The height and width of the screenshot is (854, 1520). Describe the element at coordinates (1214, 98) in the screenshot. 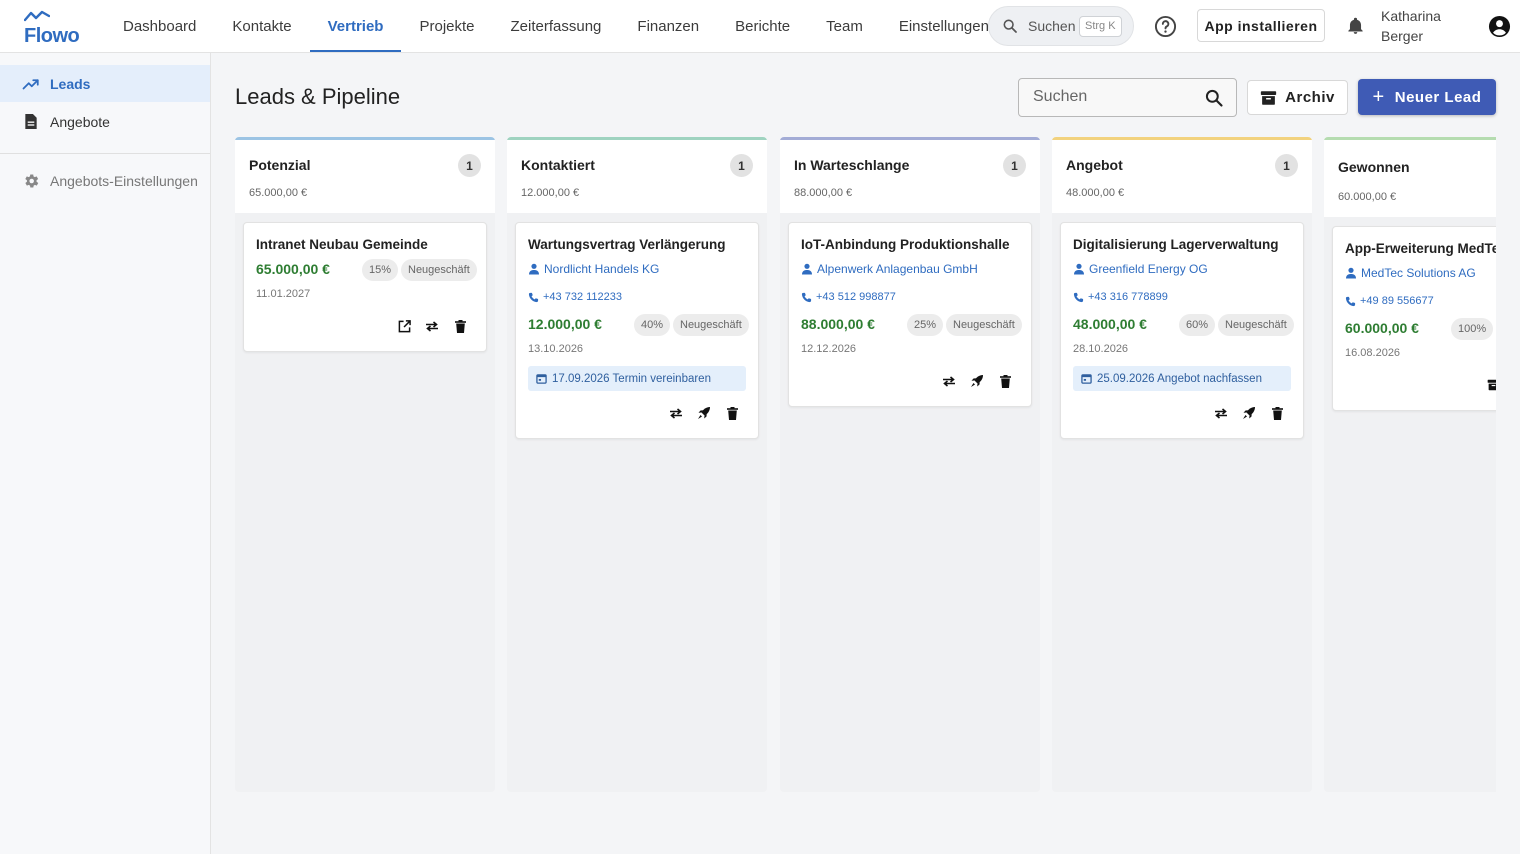

I see `search-icon` at that location.